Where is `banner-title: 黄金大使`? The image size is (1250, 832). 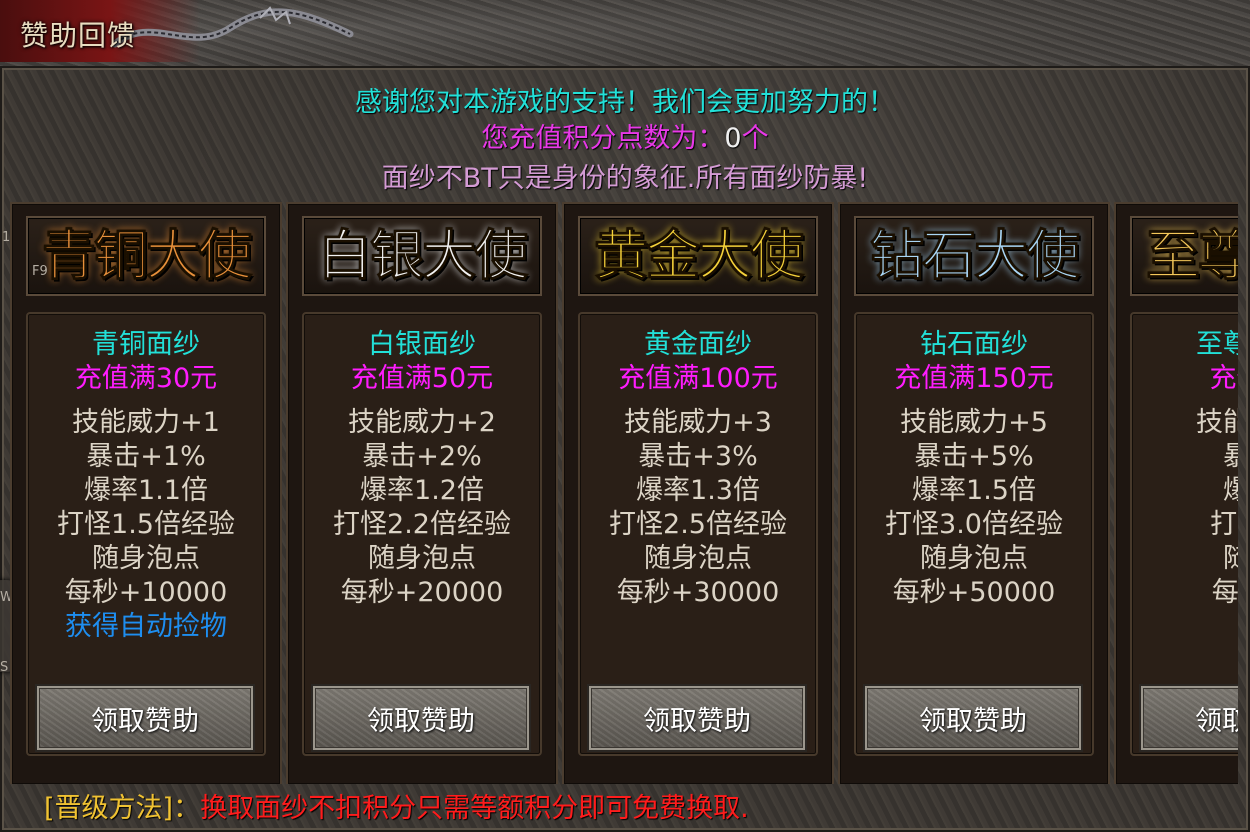
banner-title: 黄金大使 is located at coordinates (699, 255).